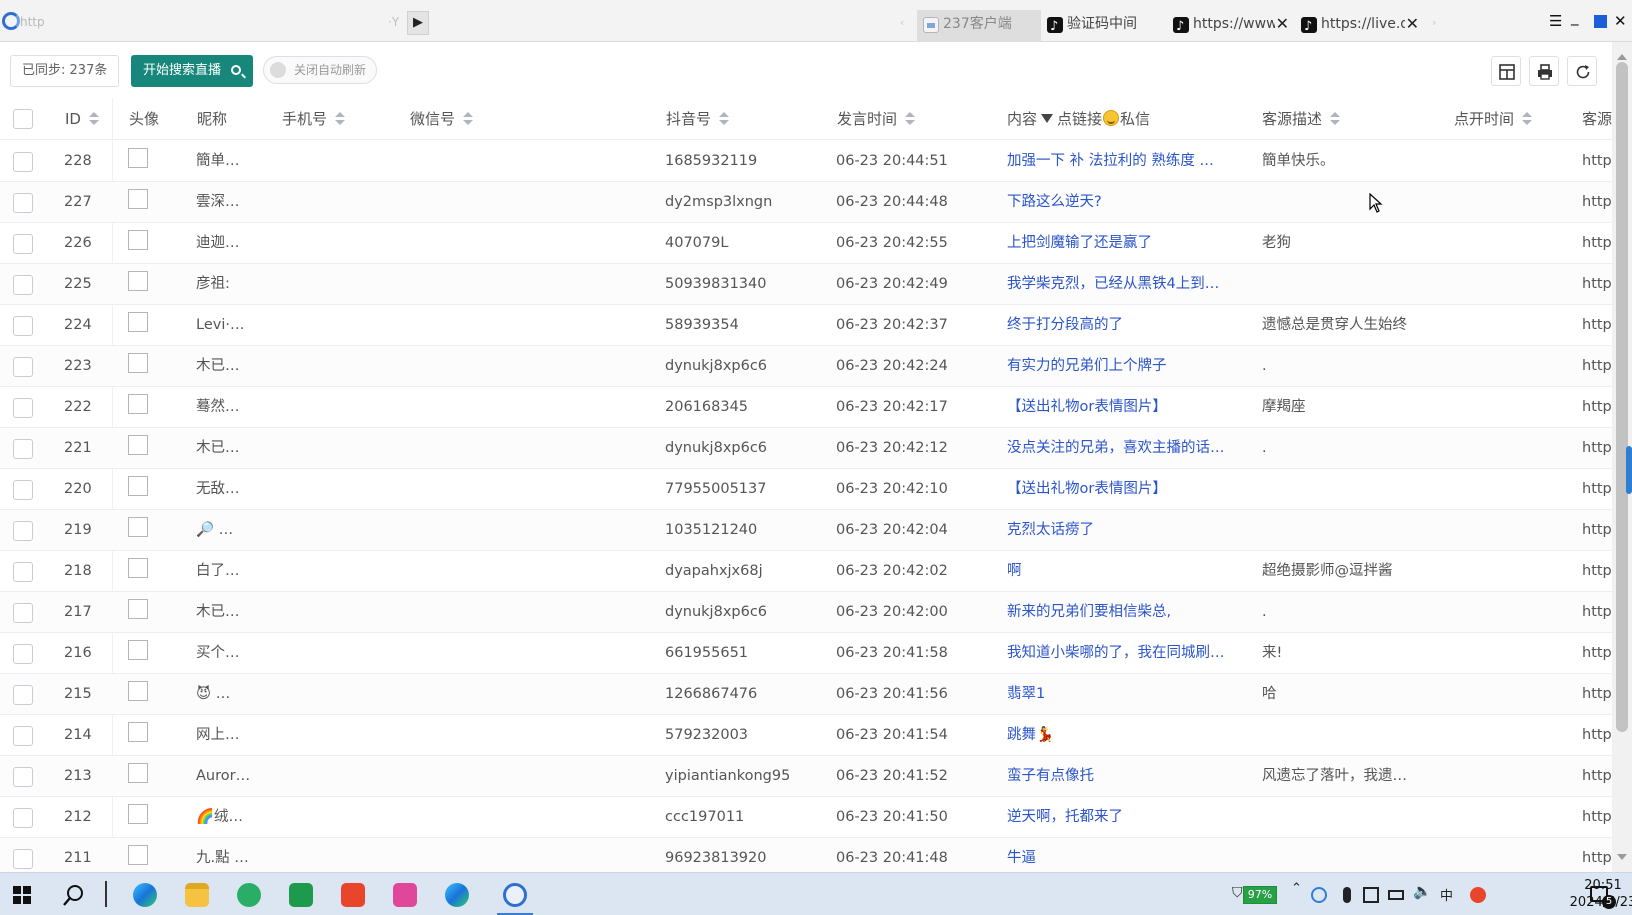 This screenshot has height=915, width=1632. What do you see at coordinates (1478, 895) in the screenshot?
I see `sogou-icon` at bounding box center [1478, 895].